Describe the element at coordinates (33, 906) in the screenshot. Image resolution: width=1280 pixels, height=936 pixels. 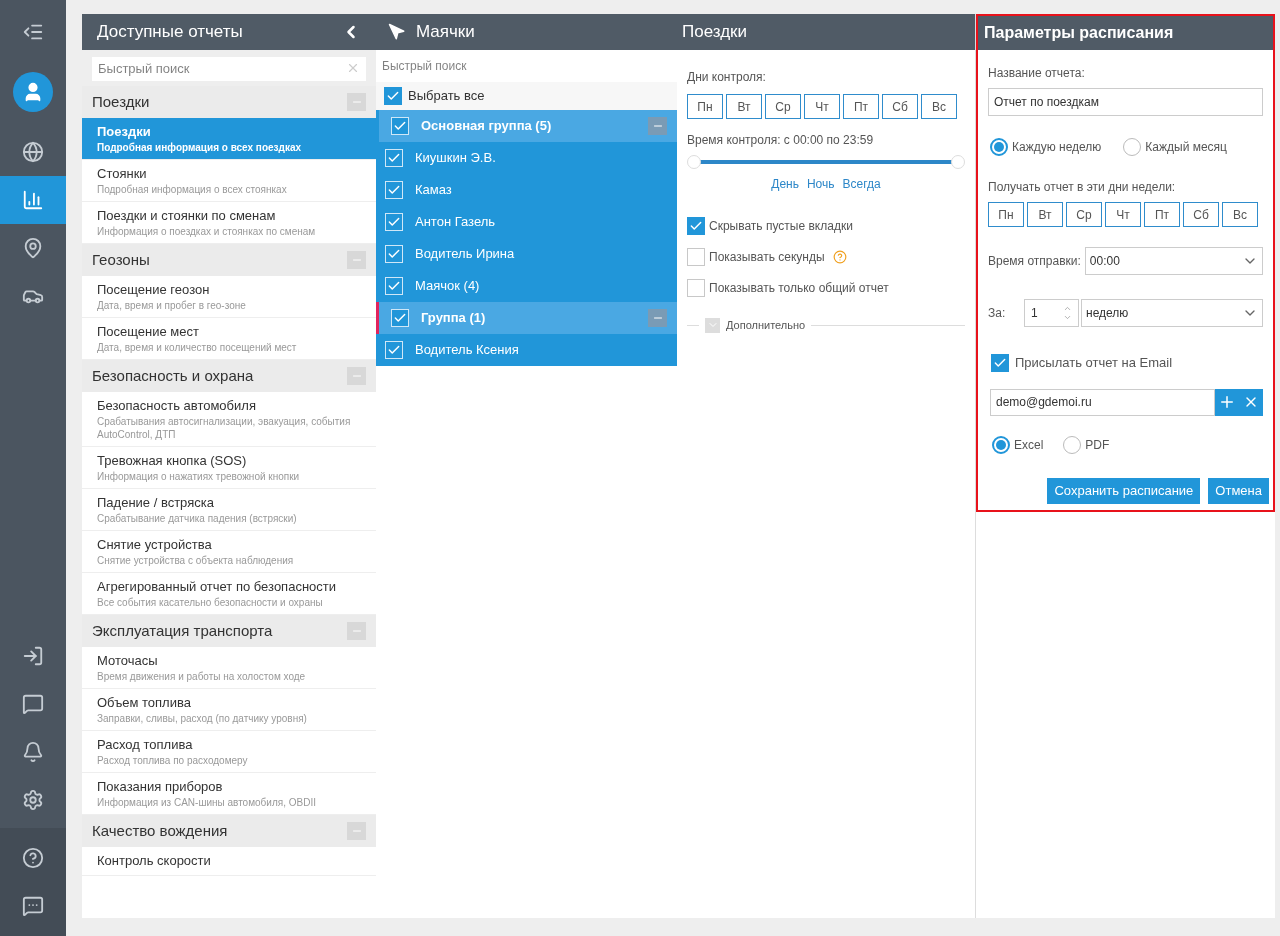
I see `chat-icon` at that location.